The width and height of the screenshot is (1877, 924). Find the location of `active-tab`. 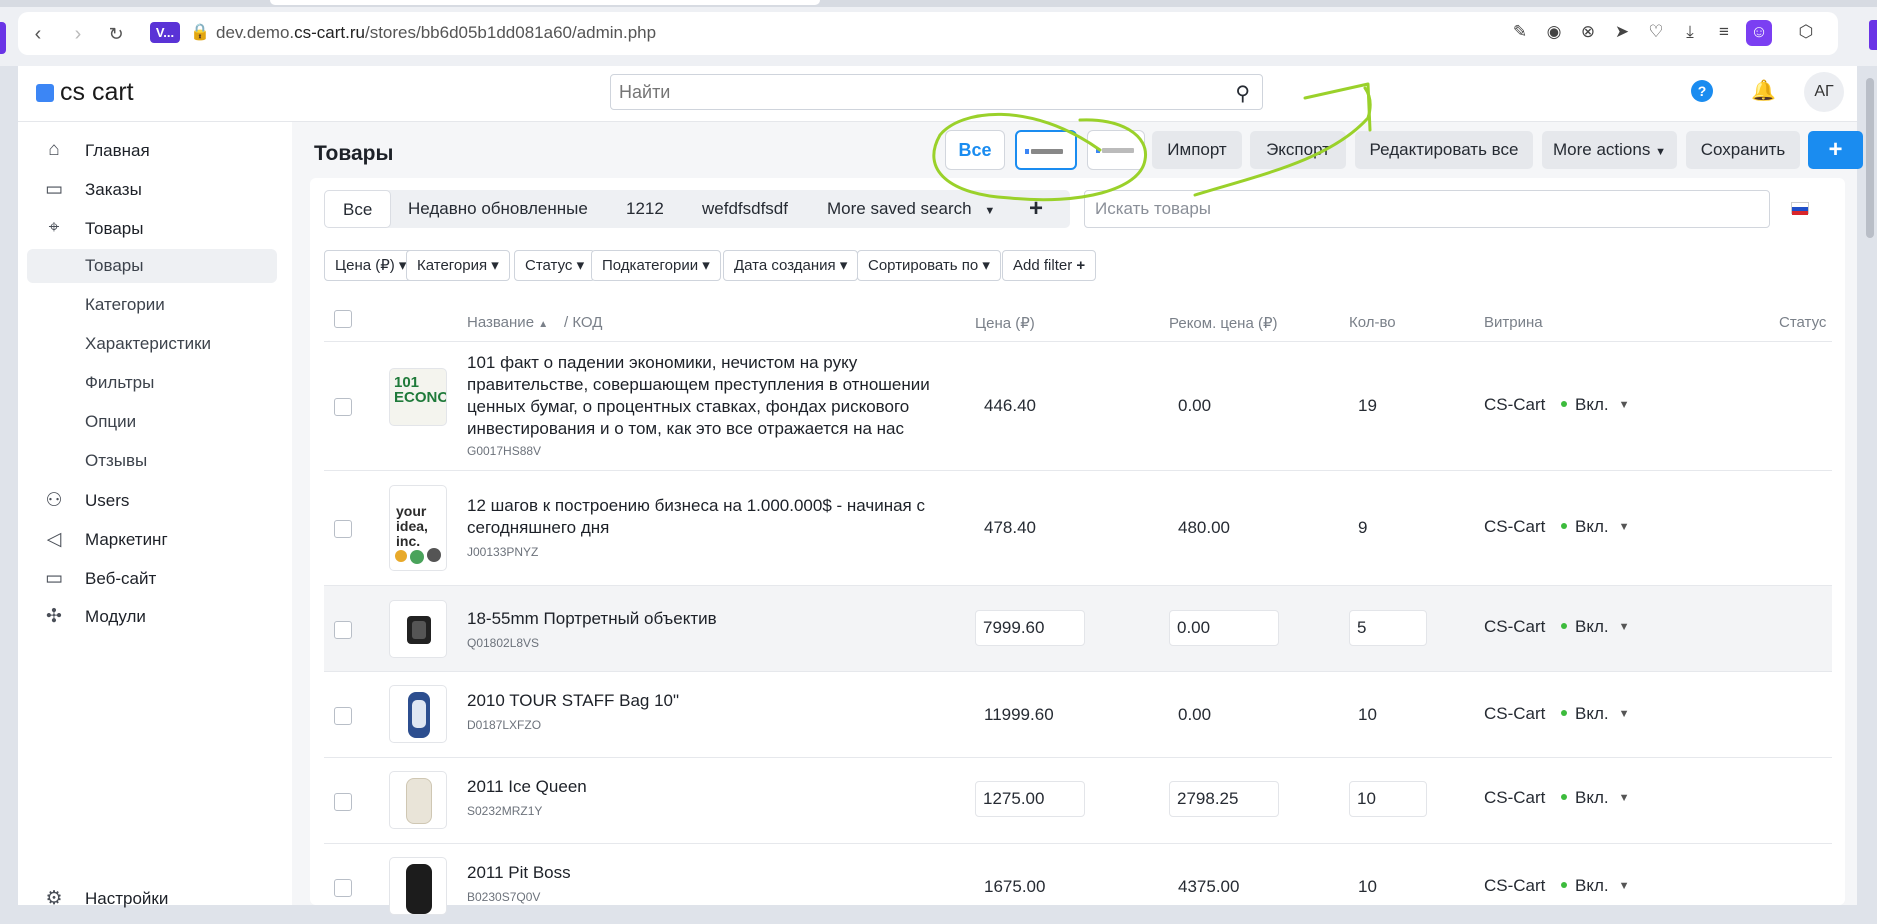

active-tab is located at coordinates (545, 2).